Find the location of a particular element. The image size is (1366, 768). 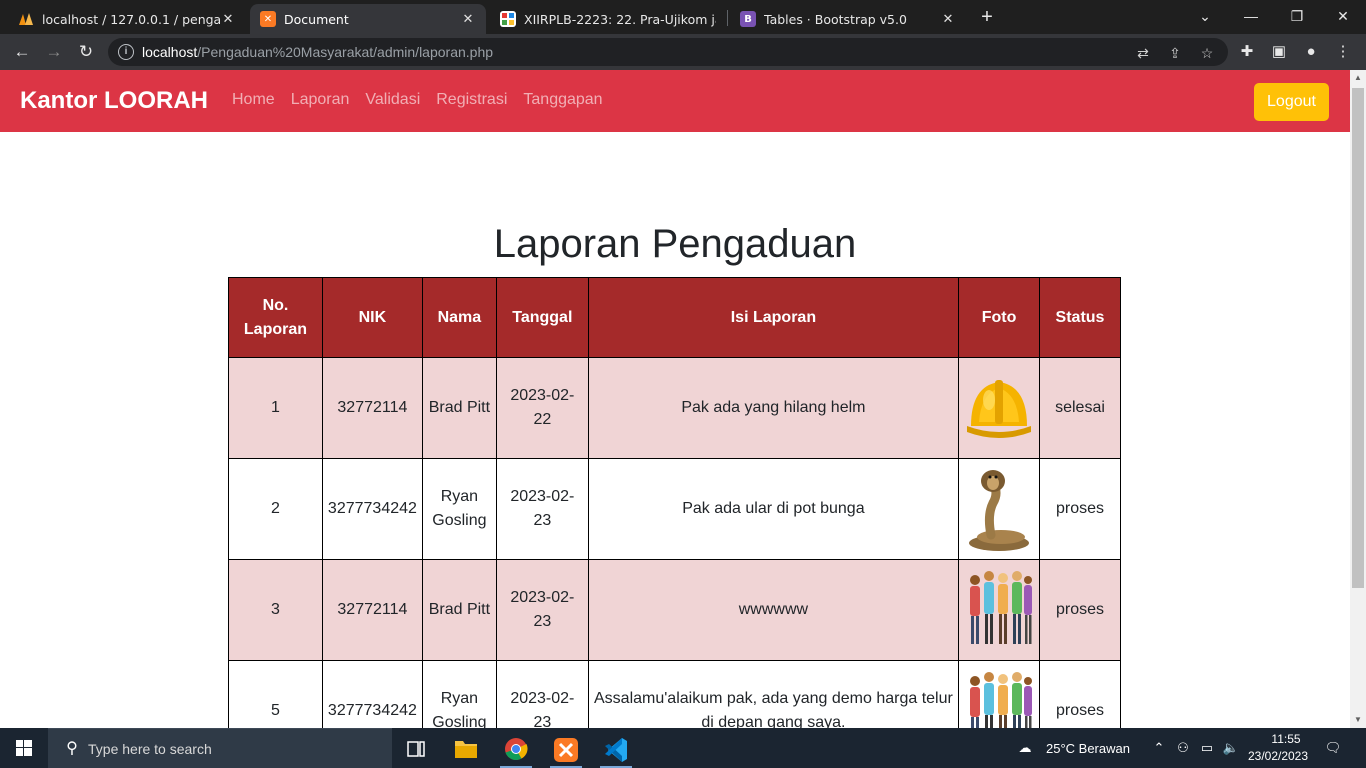

profile-avatar-icon: ● is located at coordinates (1311, 52).